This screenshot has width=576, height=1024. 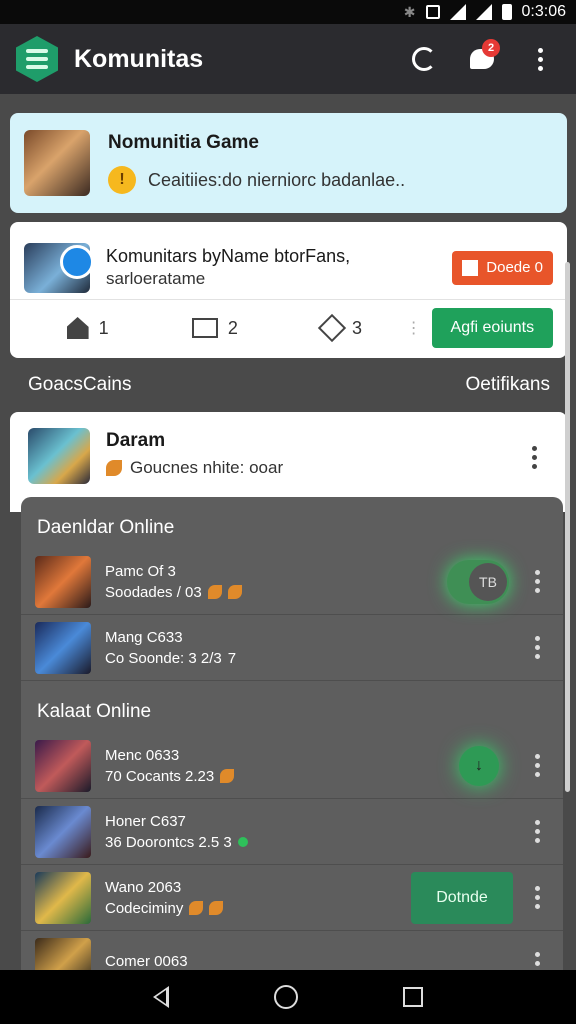 I want to click on player-meta: Soodades / 03, so click(x=153, y=592).